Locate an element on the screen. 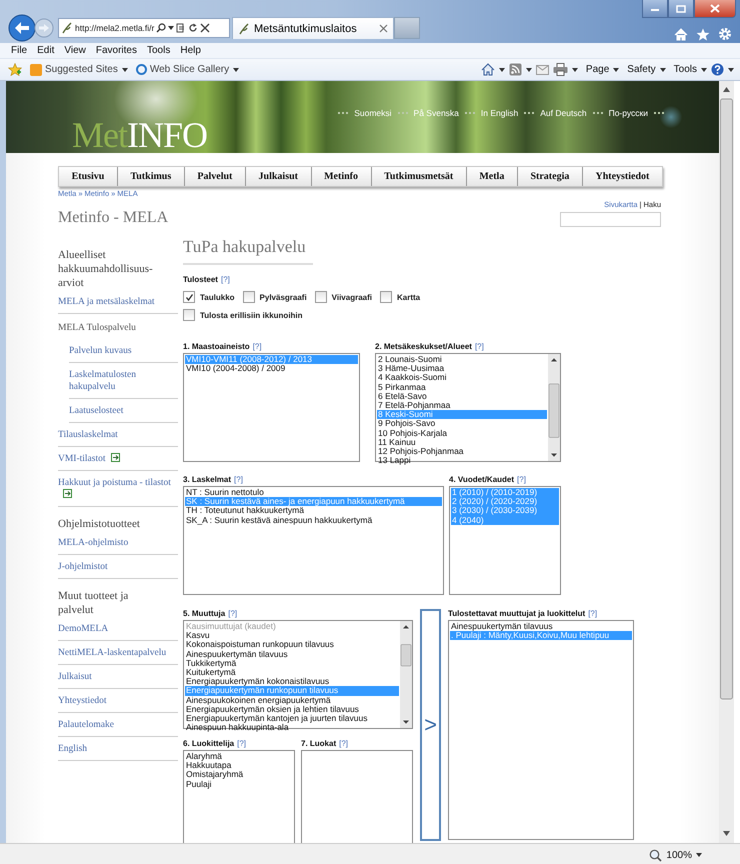 This screenshot has height=864, width=740. list-option: Alaryhmä is located at coordinates (239, 757).